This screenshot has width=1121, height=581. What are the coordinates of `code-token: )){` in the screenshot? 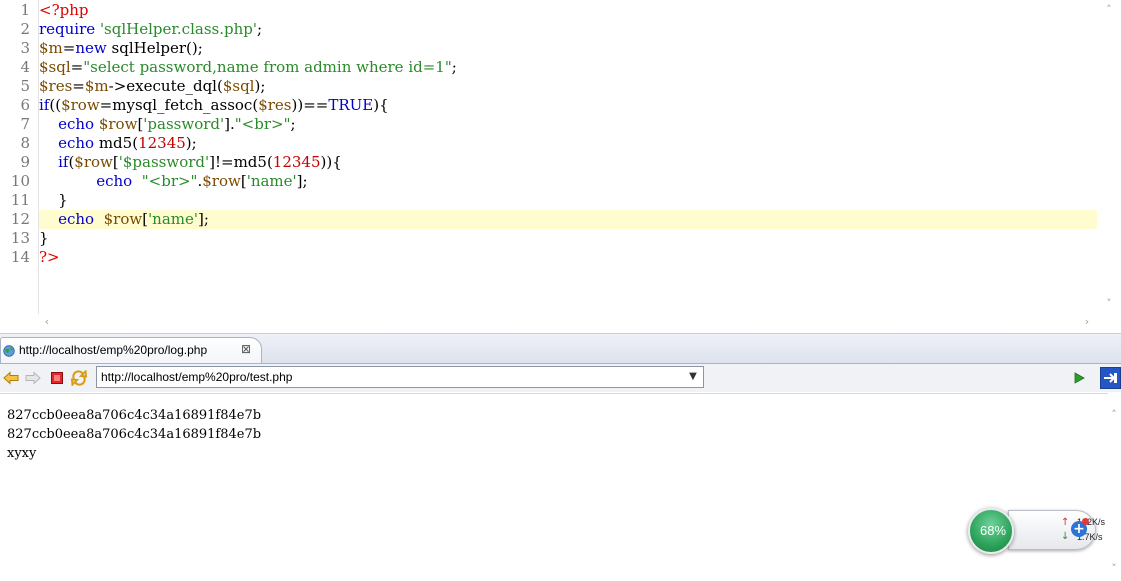 It's located at (331, 162).